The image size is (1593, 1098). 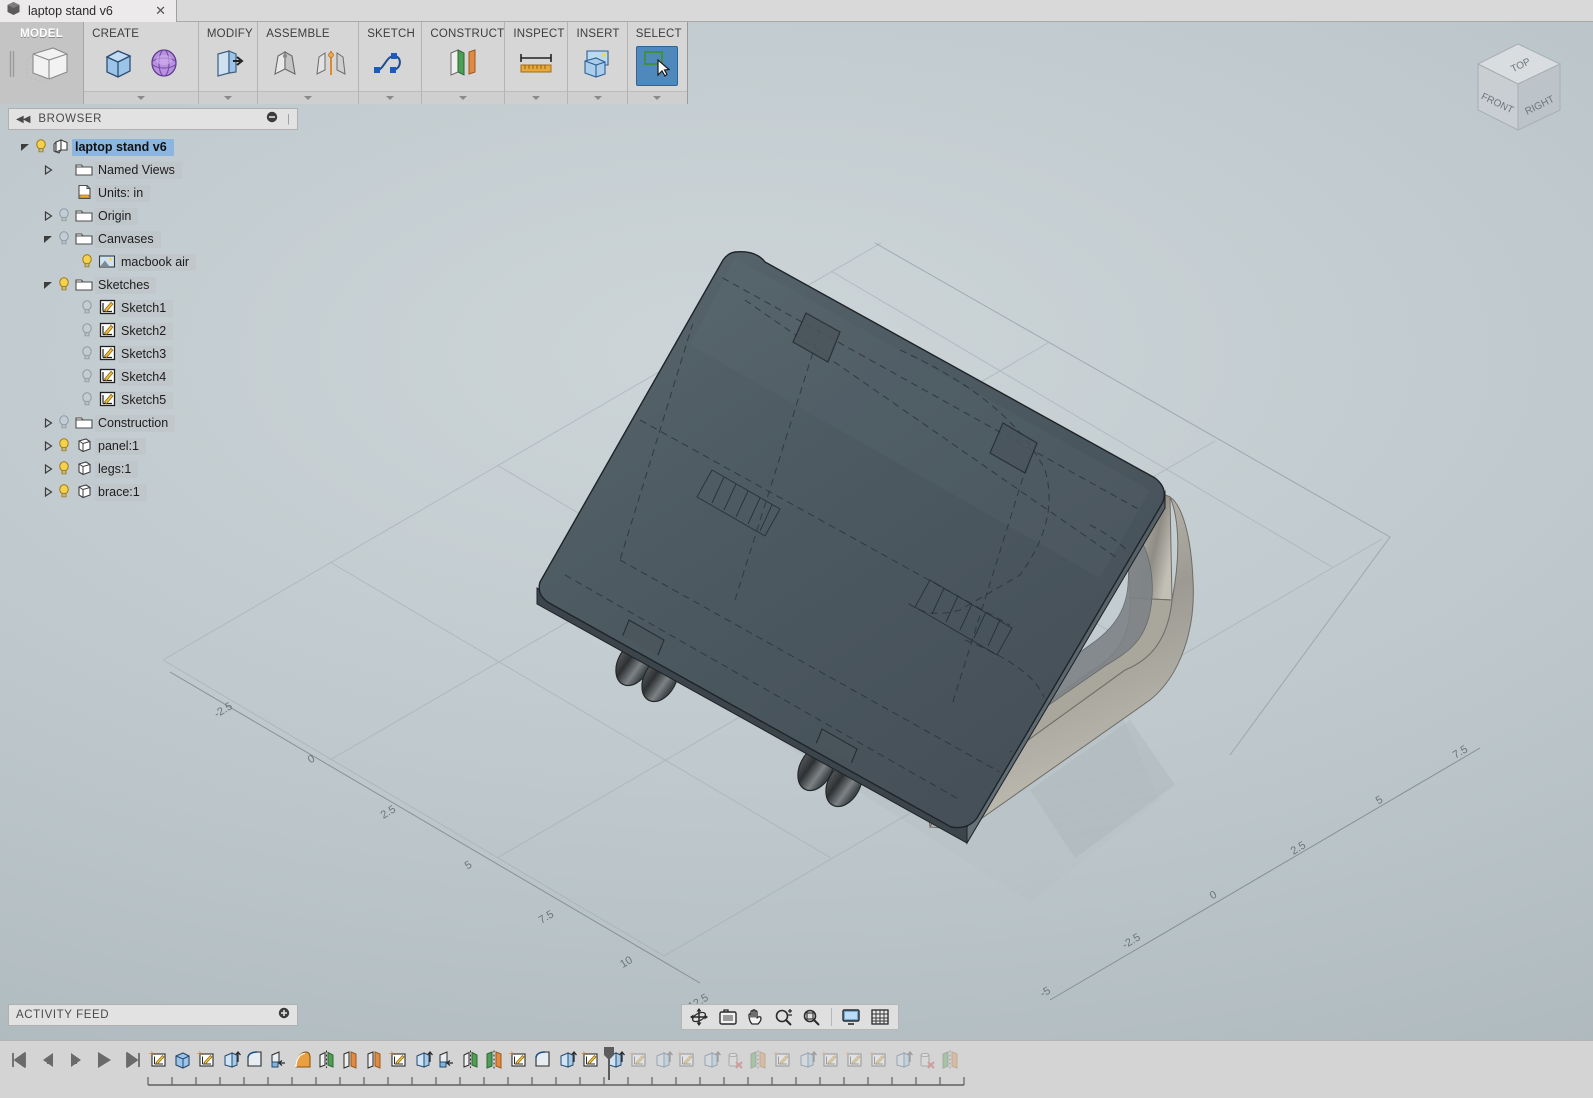 What do you see at coordinates (657, 97) in the screenshot?
I see `panel-select-dropdown` at bounding box center [657, 97].